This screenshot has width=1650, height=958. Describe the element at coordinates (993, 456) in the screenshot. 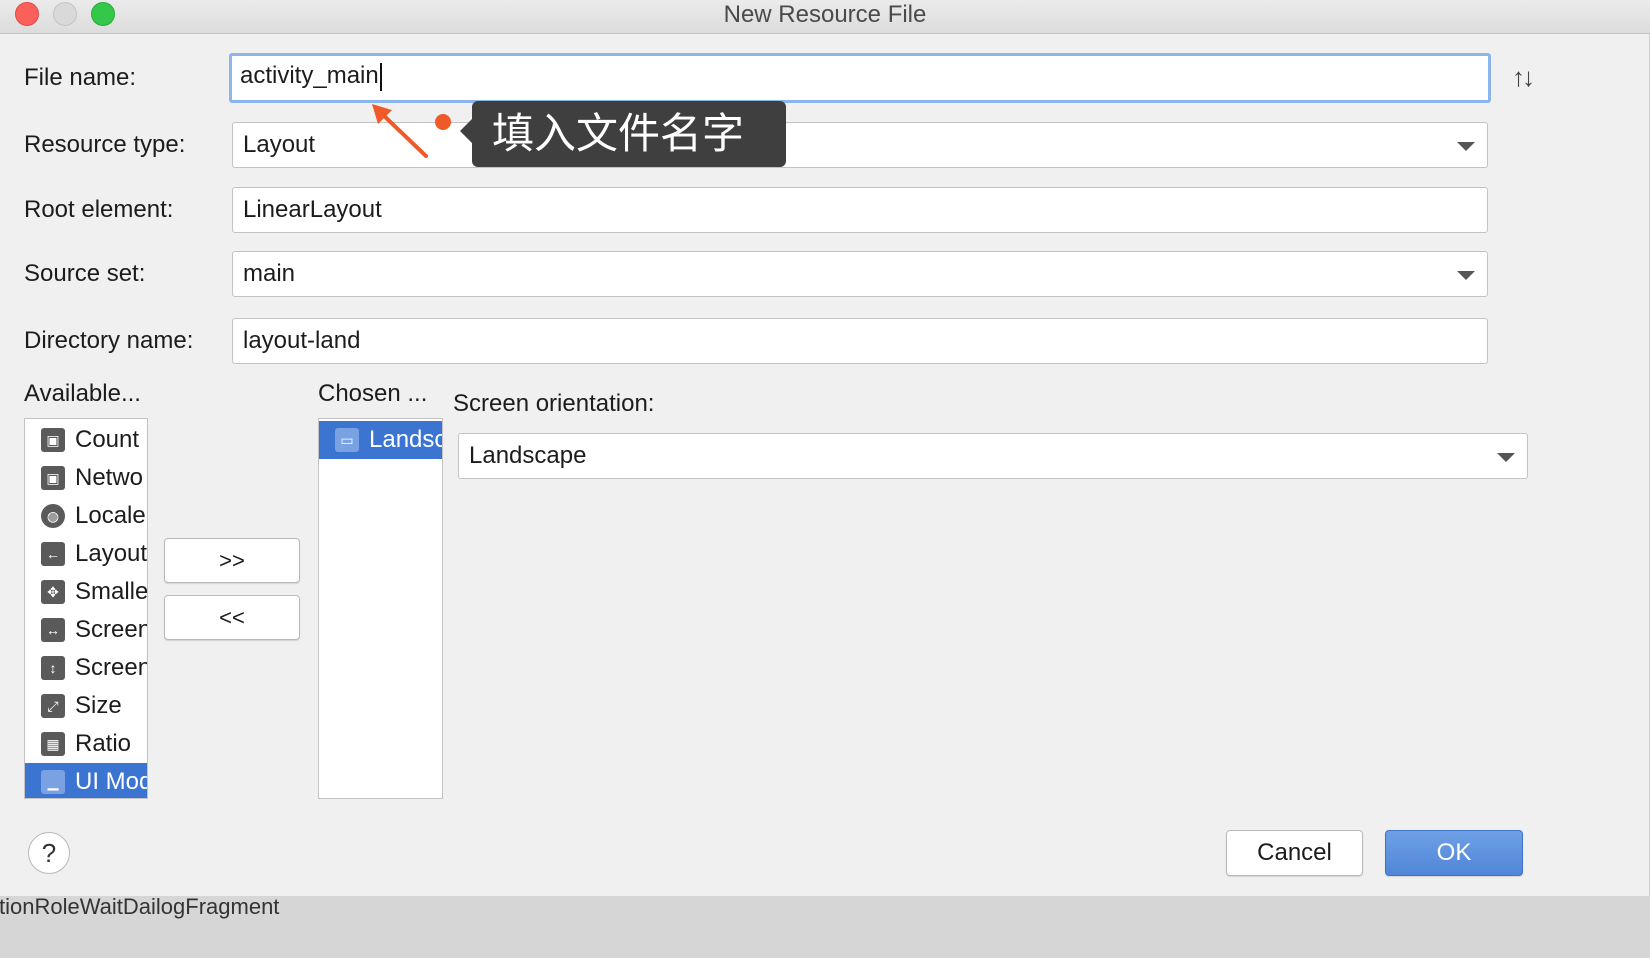

I see `screen-orientation-select: Landscape` at that location.